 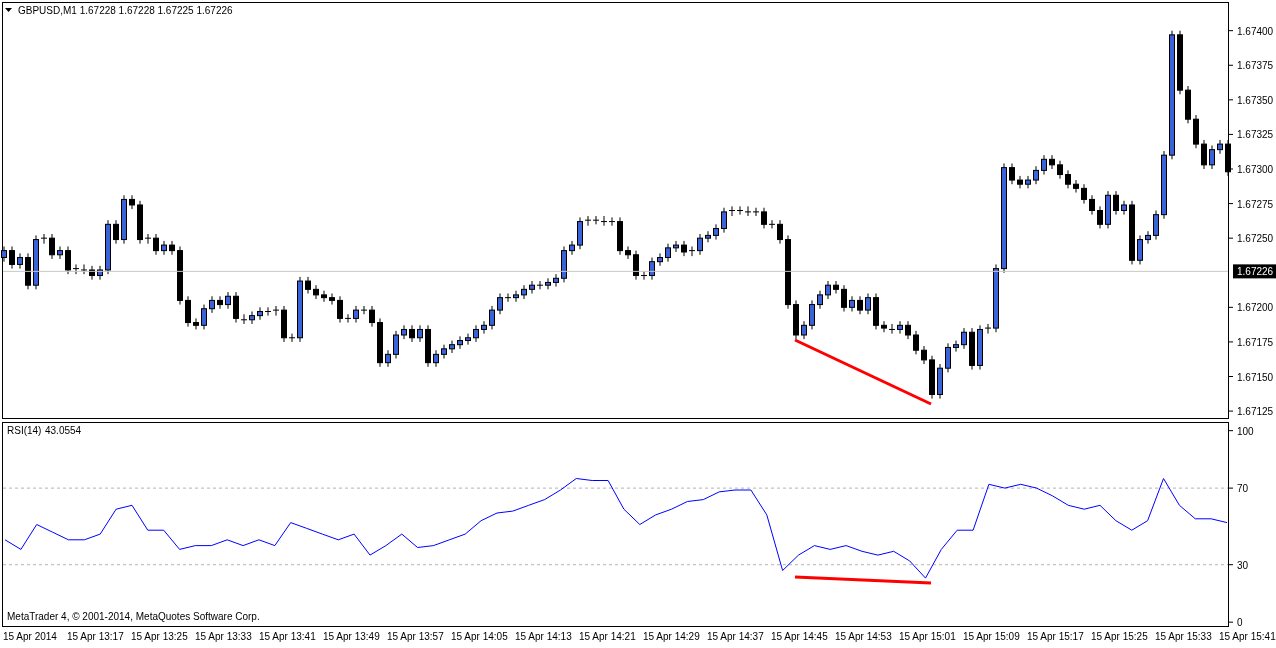 What do you see at coordinates (736, 637) in the screenshot?
I see `time-label: 15 Apr 14:37` at bounding box center [736, 637].